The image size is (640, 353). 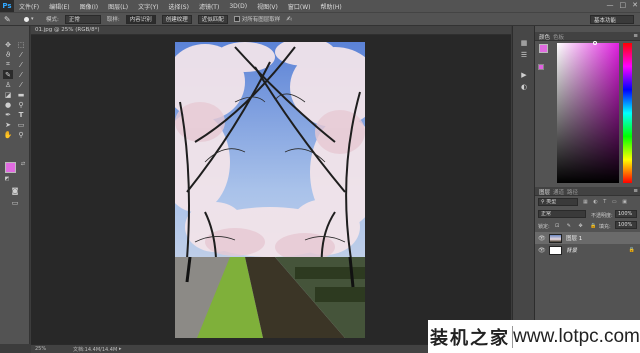 I want to click on tab-color: 颜色, so click(x=544, y=37).